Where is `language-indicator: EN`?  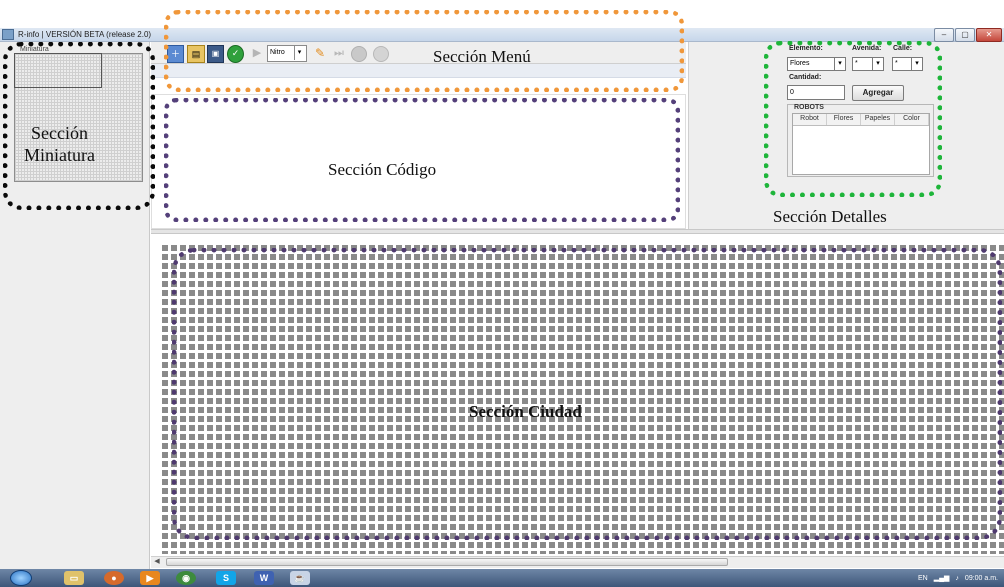 language-indicator: EN is located at coordinates (923, 578).